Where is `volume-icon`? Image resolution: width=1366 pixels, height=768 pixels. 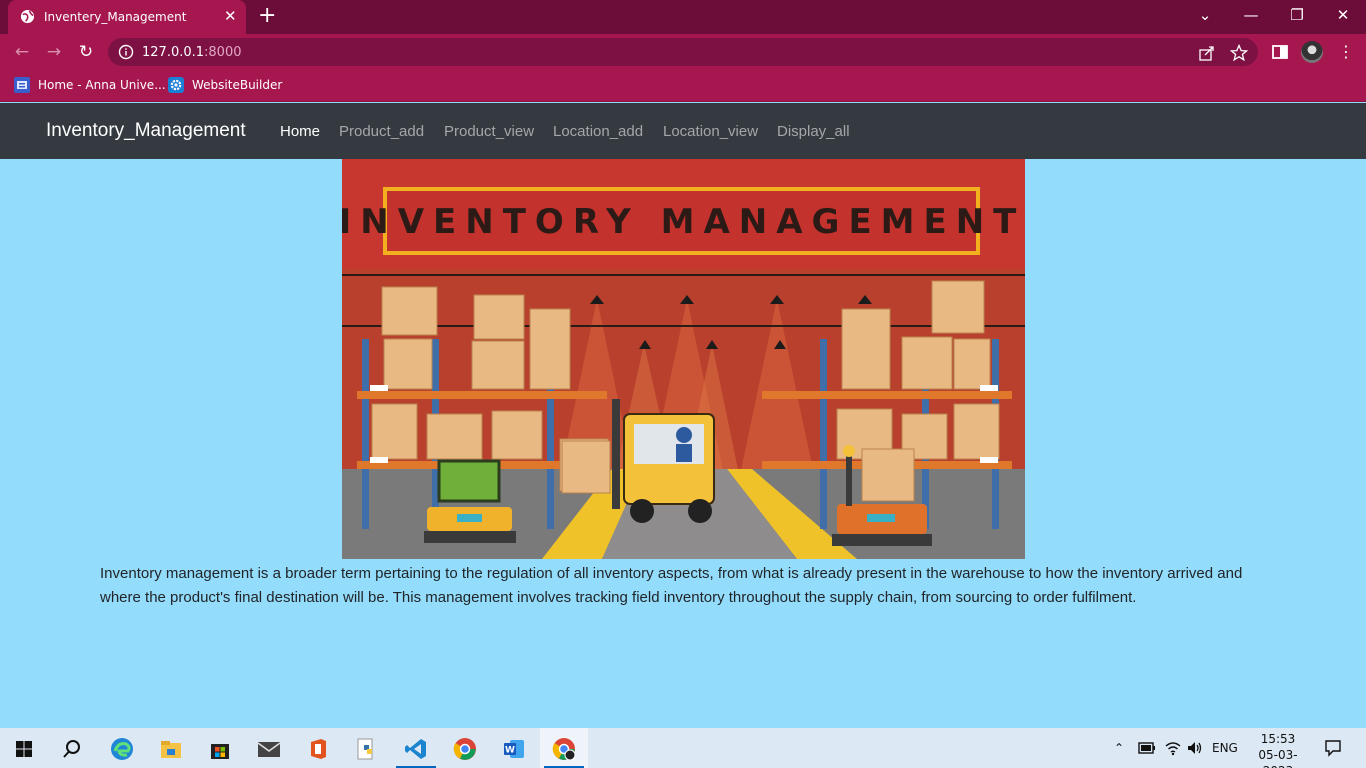
volume-icon is located at coordinates (1195, 748).